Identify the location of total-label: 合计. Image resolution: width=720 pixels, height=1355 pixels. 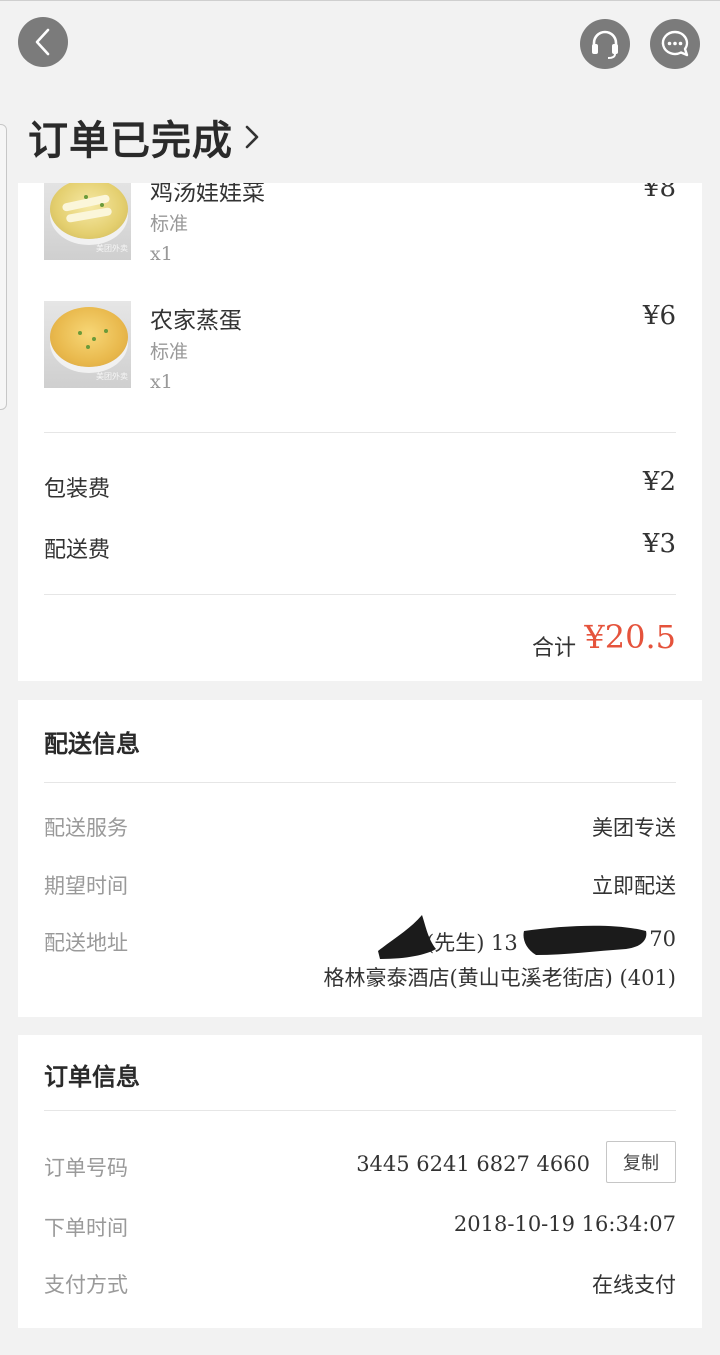
(553, 648).